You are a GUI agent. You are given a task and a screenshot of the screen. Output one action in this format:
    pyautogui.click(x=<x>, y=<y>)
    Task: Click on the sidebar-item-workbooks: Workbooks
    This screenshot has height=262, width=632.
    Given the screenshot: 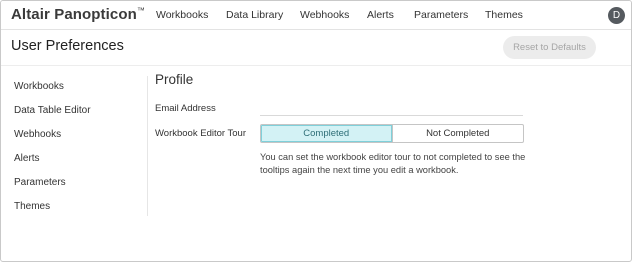 What is the action you would take?
    pyautogui.click(x=39, y=86)
    